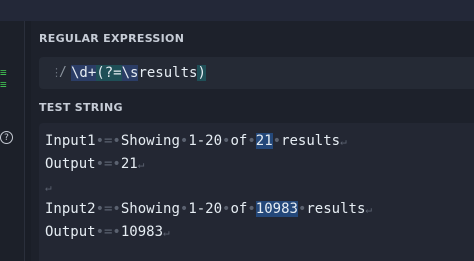 The height and width of the screenshot is (261, 474). Describe the element at coordinates (107, 232) in the screenshot. I see `test-line: Output•=•10983↵` at that location.